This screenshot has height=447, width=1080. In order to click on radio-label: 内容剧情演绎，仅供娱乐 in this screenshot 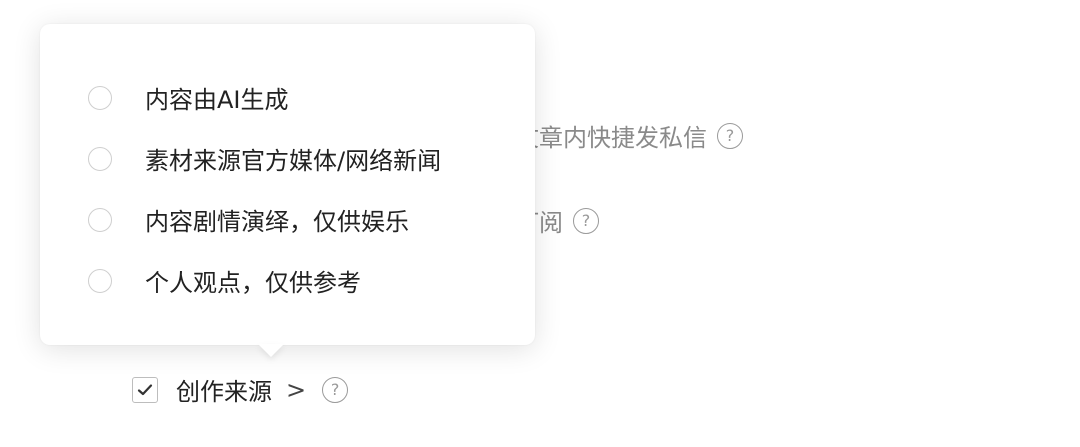, I will do `click(277, 222)`.